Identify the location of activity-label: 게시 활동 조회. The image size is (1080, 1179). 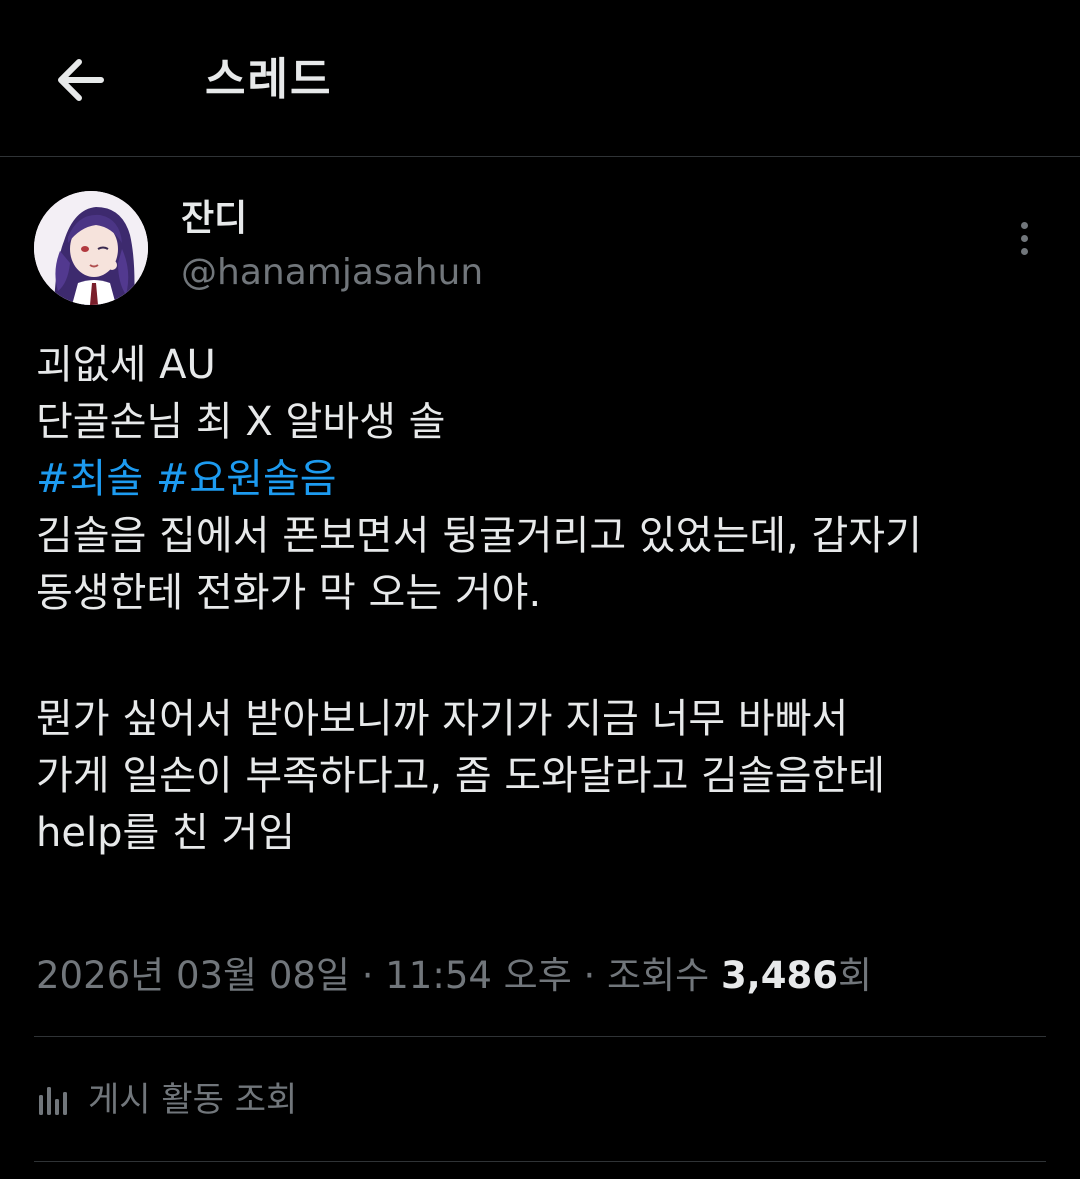
(193, 1100).